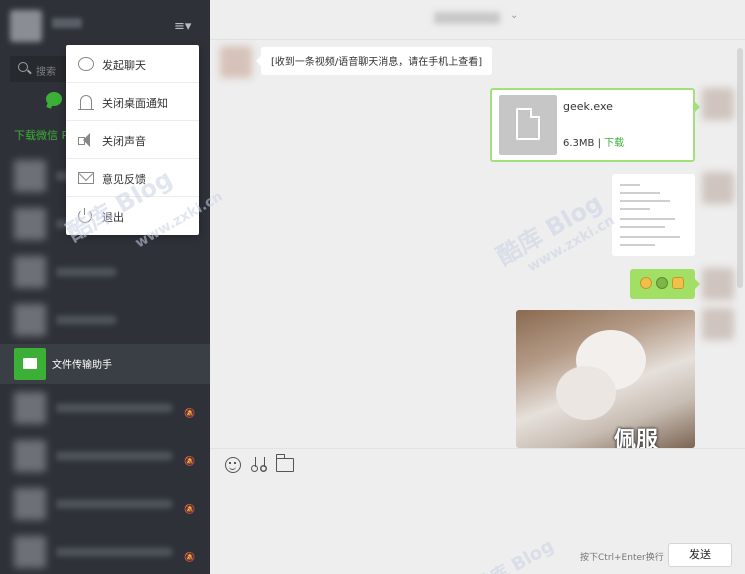 The height and width of the screenshot is (574, 745). Describe the element at coordinates (236, 62) in the screenshot. I see `contact-avatar` at that location.